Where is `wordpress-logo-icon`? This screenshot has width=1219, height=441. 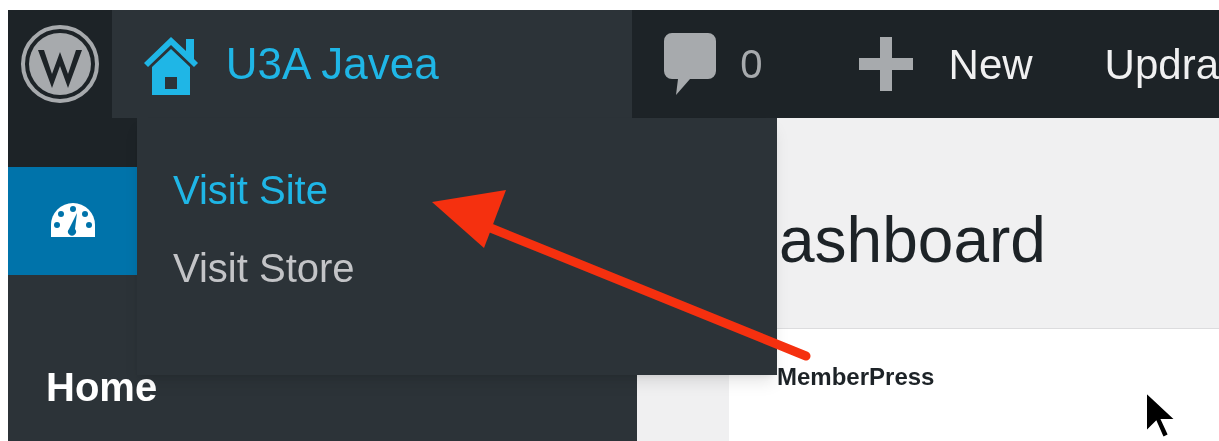 wordpress-logo-icon is located at coordinates (59, 64).